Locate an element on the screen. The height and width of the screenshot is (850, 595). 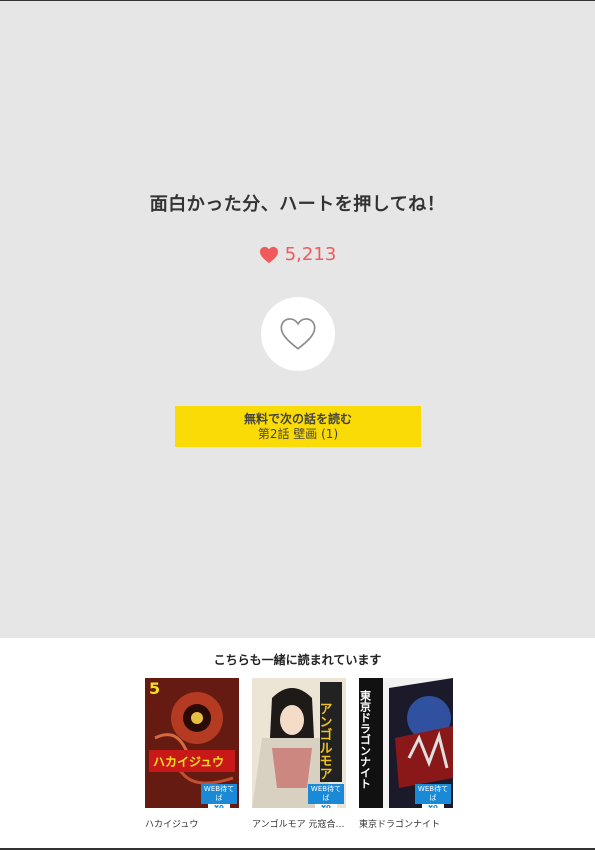
book-cover: ハカイジュウ 5 WEB待てば ¥0 is located at coordinates (192, 743).